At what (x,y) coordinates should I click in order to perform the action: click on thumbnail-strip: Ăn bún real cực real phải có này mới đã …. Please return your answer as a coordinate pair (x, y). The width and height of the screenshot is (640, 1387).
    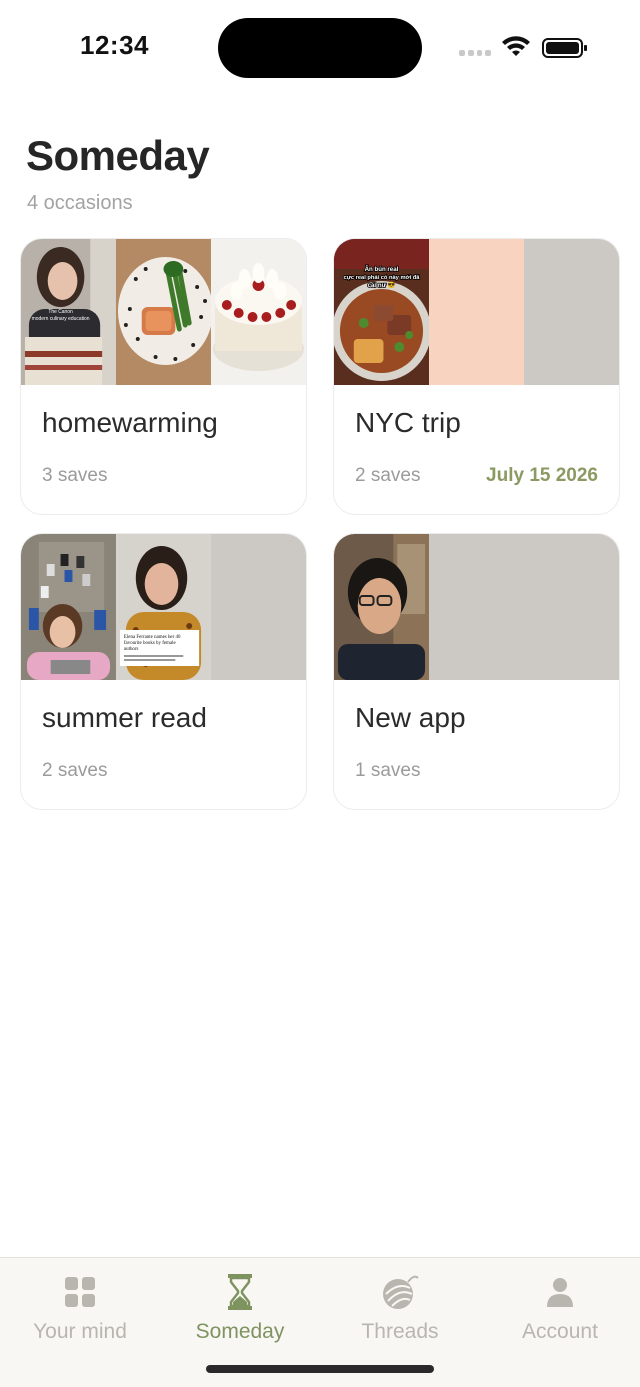
    Looking at the image, I should click on (476, 312).